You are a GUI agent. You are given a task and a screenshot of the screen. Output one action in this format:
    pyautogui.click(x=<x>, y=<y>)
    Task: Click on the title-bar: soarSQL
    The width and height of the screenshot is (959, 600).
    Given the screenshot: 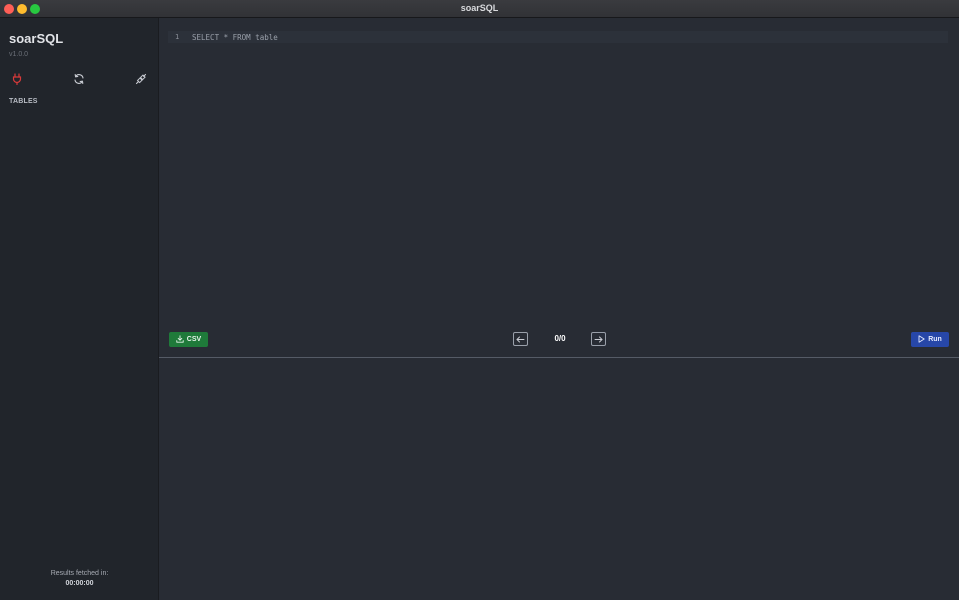 What is the action you would take?
    pyautogui.click(x=479, y=9)
    